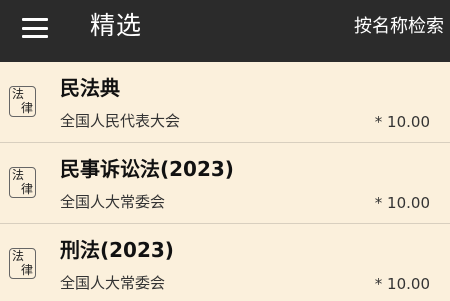 The image size is (450, 301). I want to click on menu-icon, so click(35, 28).